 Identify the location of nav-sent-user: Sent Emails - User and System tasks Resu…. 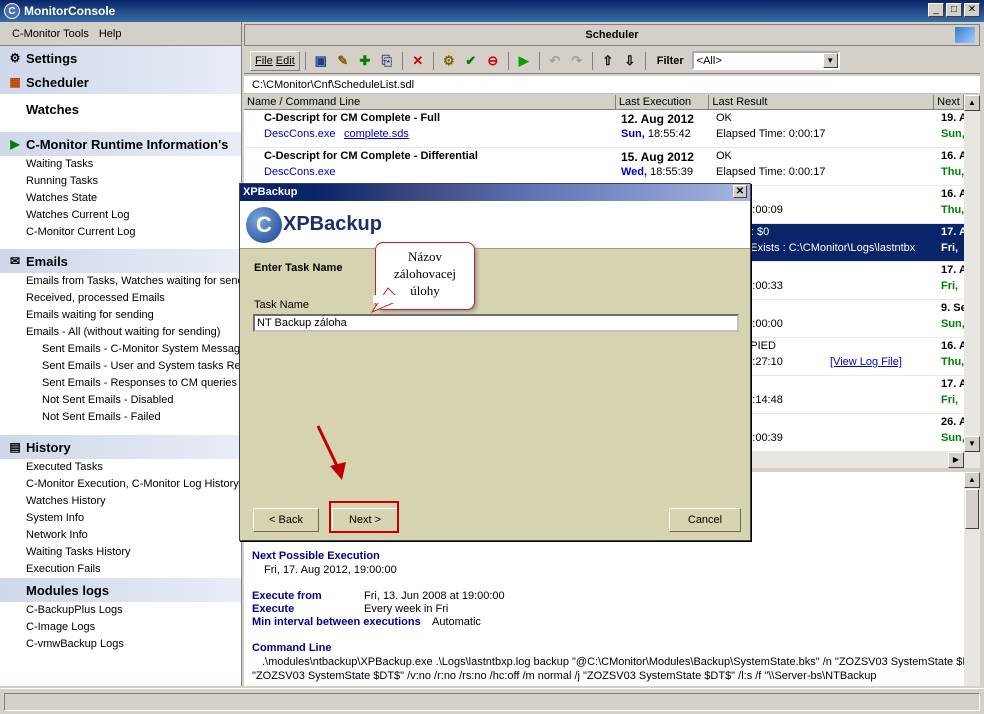
(120, 366).